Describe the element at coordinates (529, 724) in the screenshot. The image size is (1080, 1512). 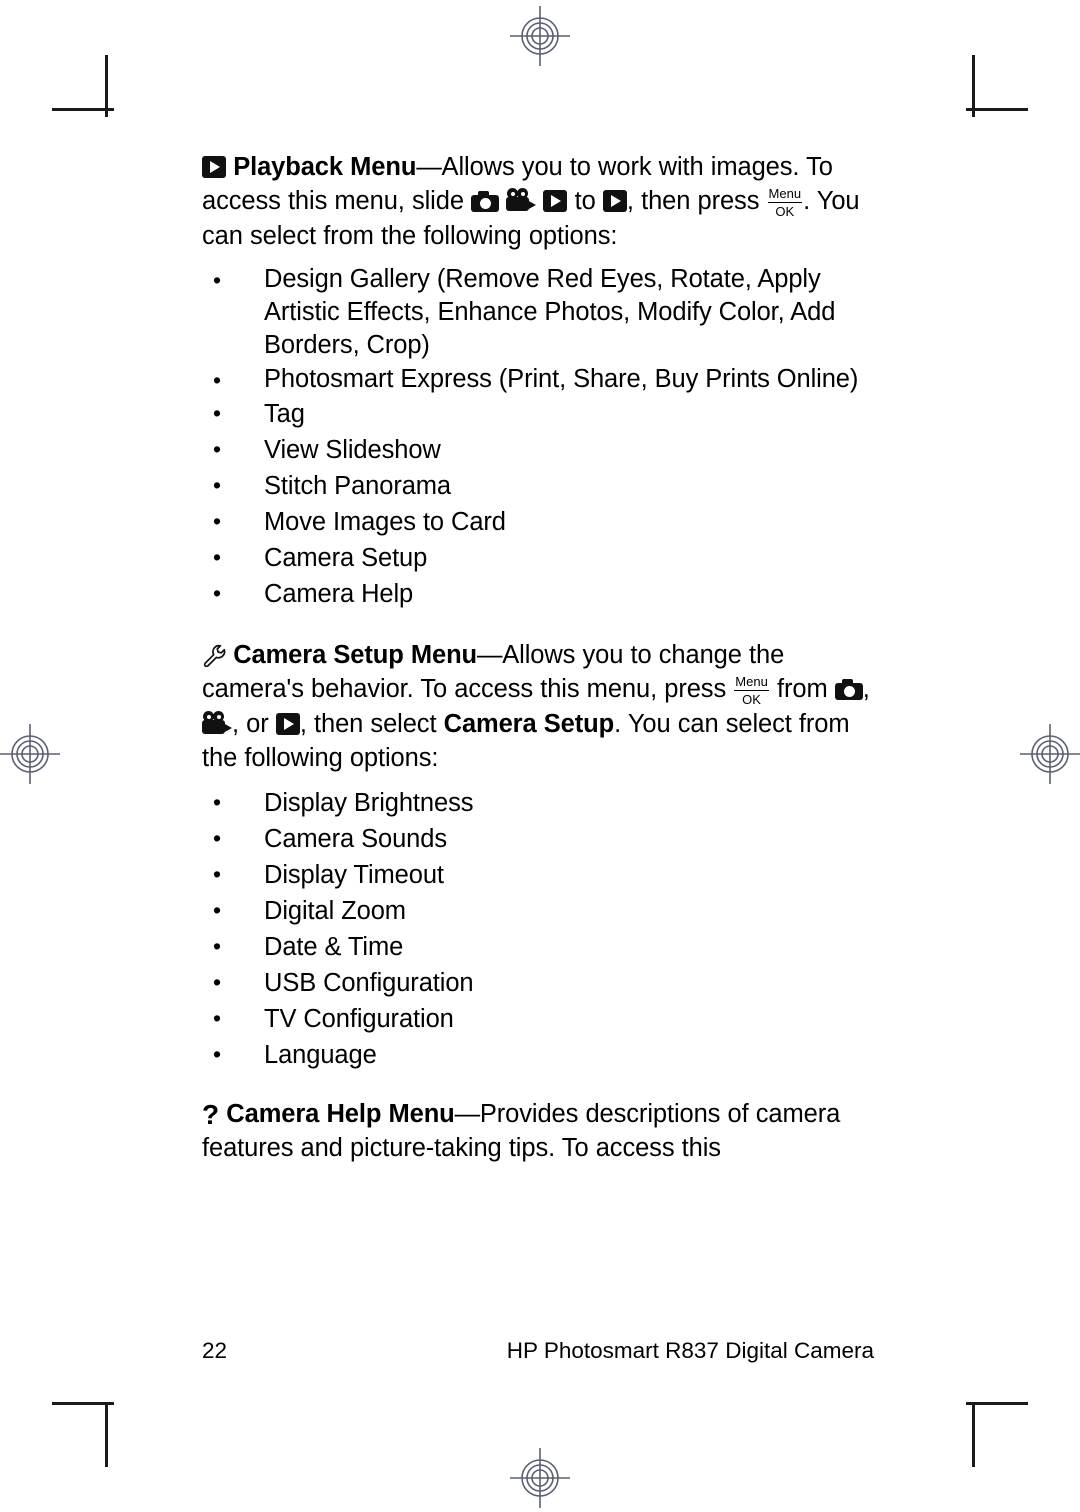
I see `camera-setup-bold-reference: Camera Setup` at that location.